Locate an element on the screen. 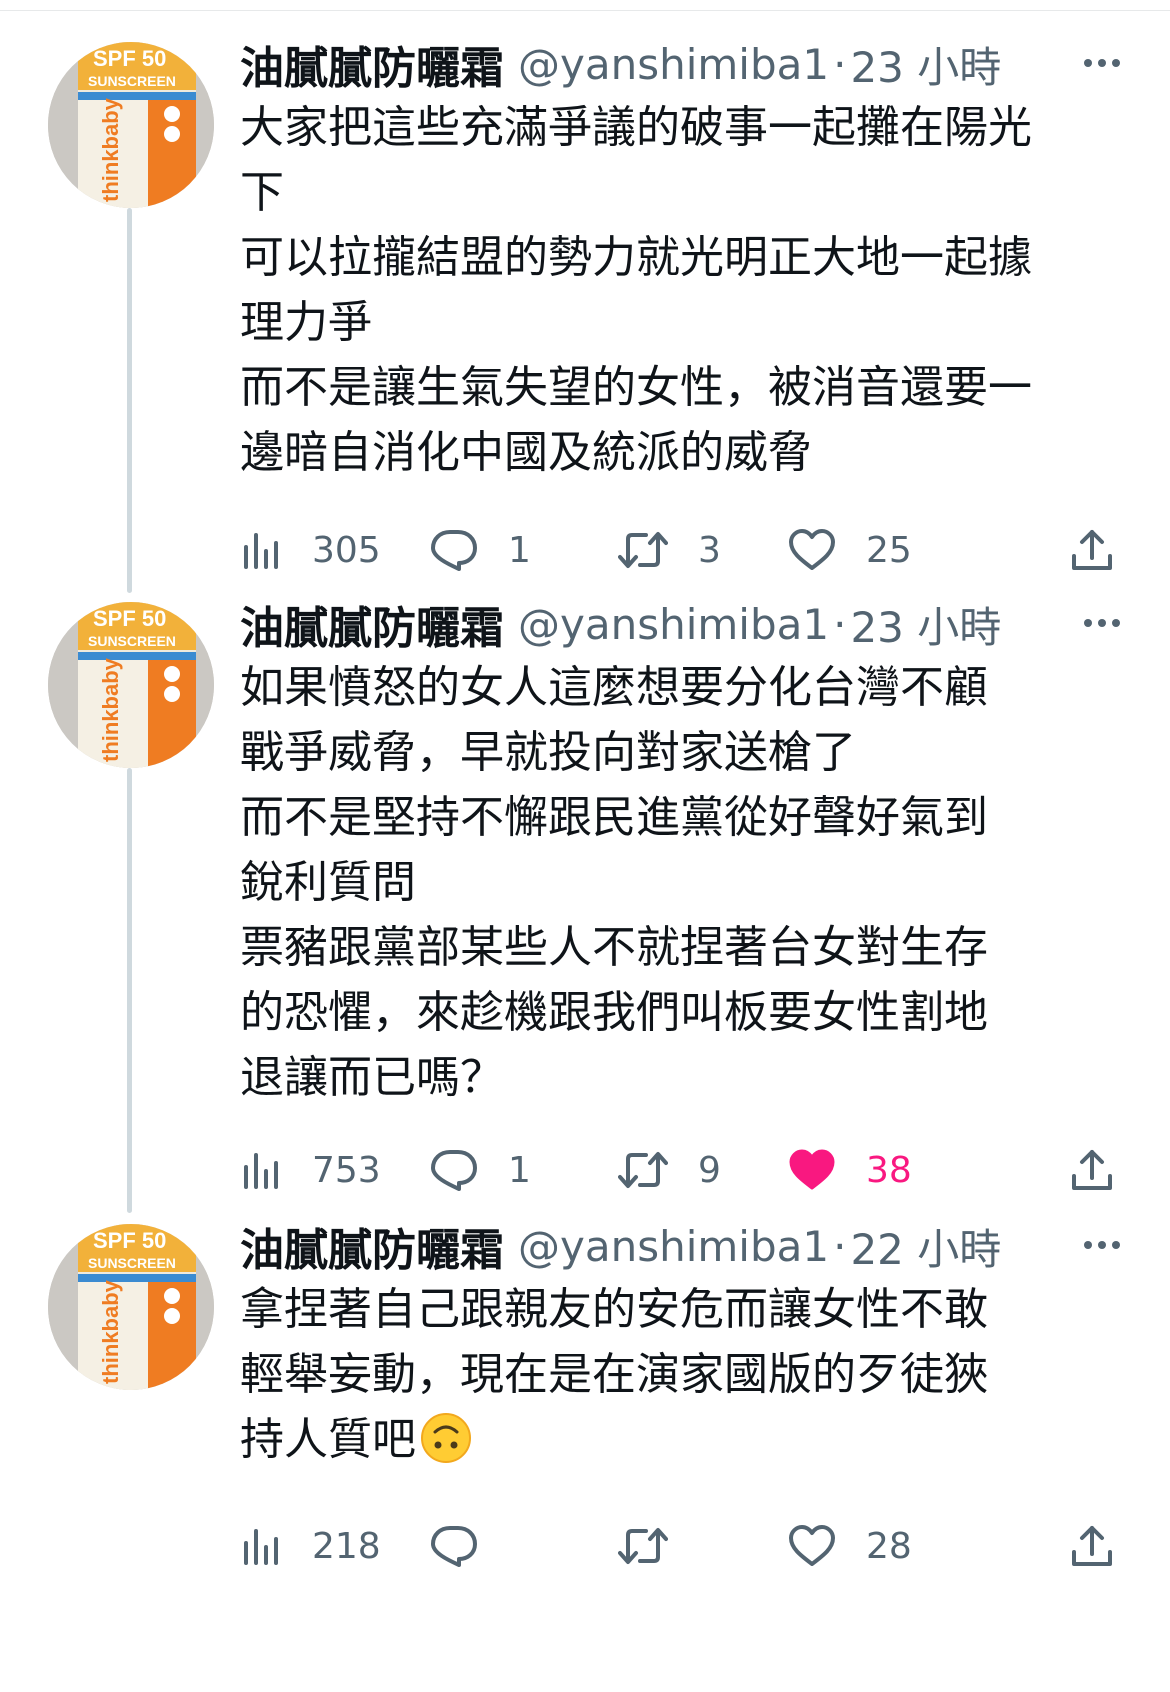 The width and height of the screenshot is (1170, 1692). like-count: 38 is located at coordinates (889, 1170).